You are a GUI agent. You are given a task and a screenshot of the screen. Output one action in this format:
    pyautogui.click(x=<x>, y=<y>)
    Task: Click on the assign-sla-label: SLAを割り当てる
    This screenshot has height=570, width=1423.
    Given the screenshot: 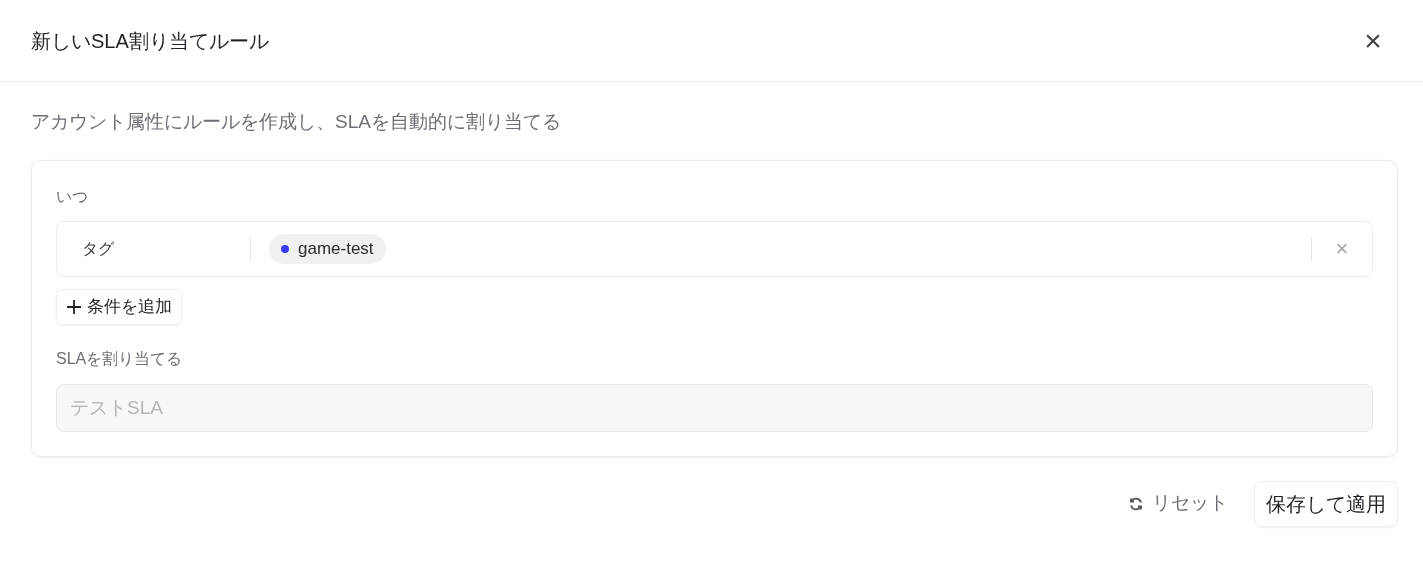 What is the action you would take?
    pyautogui.click(x=120, y=358)
    